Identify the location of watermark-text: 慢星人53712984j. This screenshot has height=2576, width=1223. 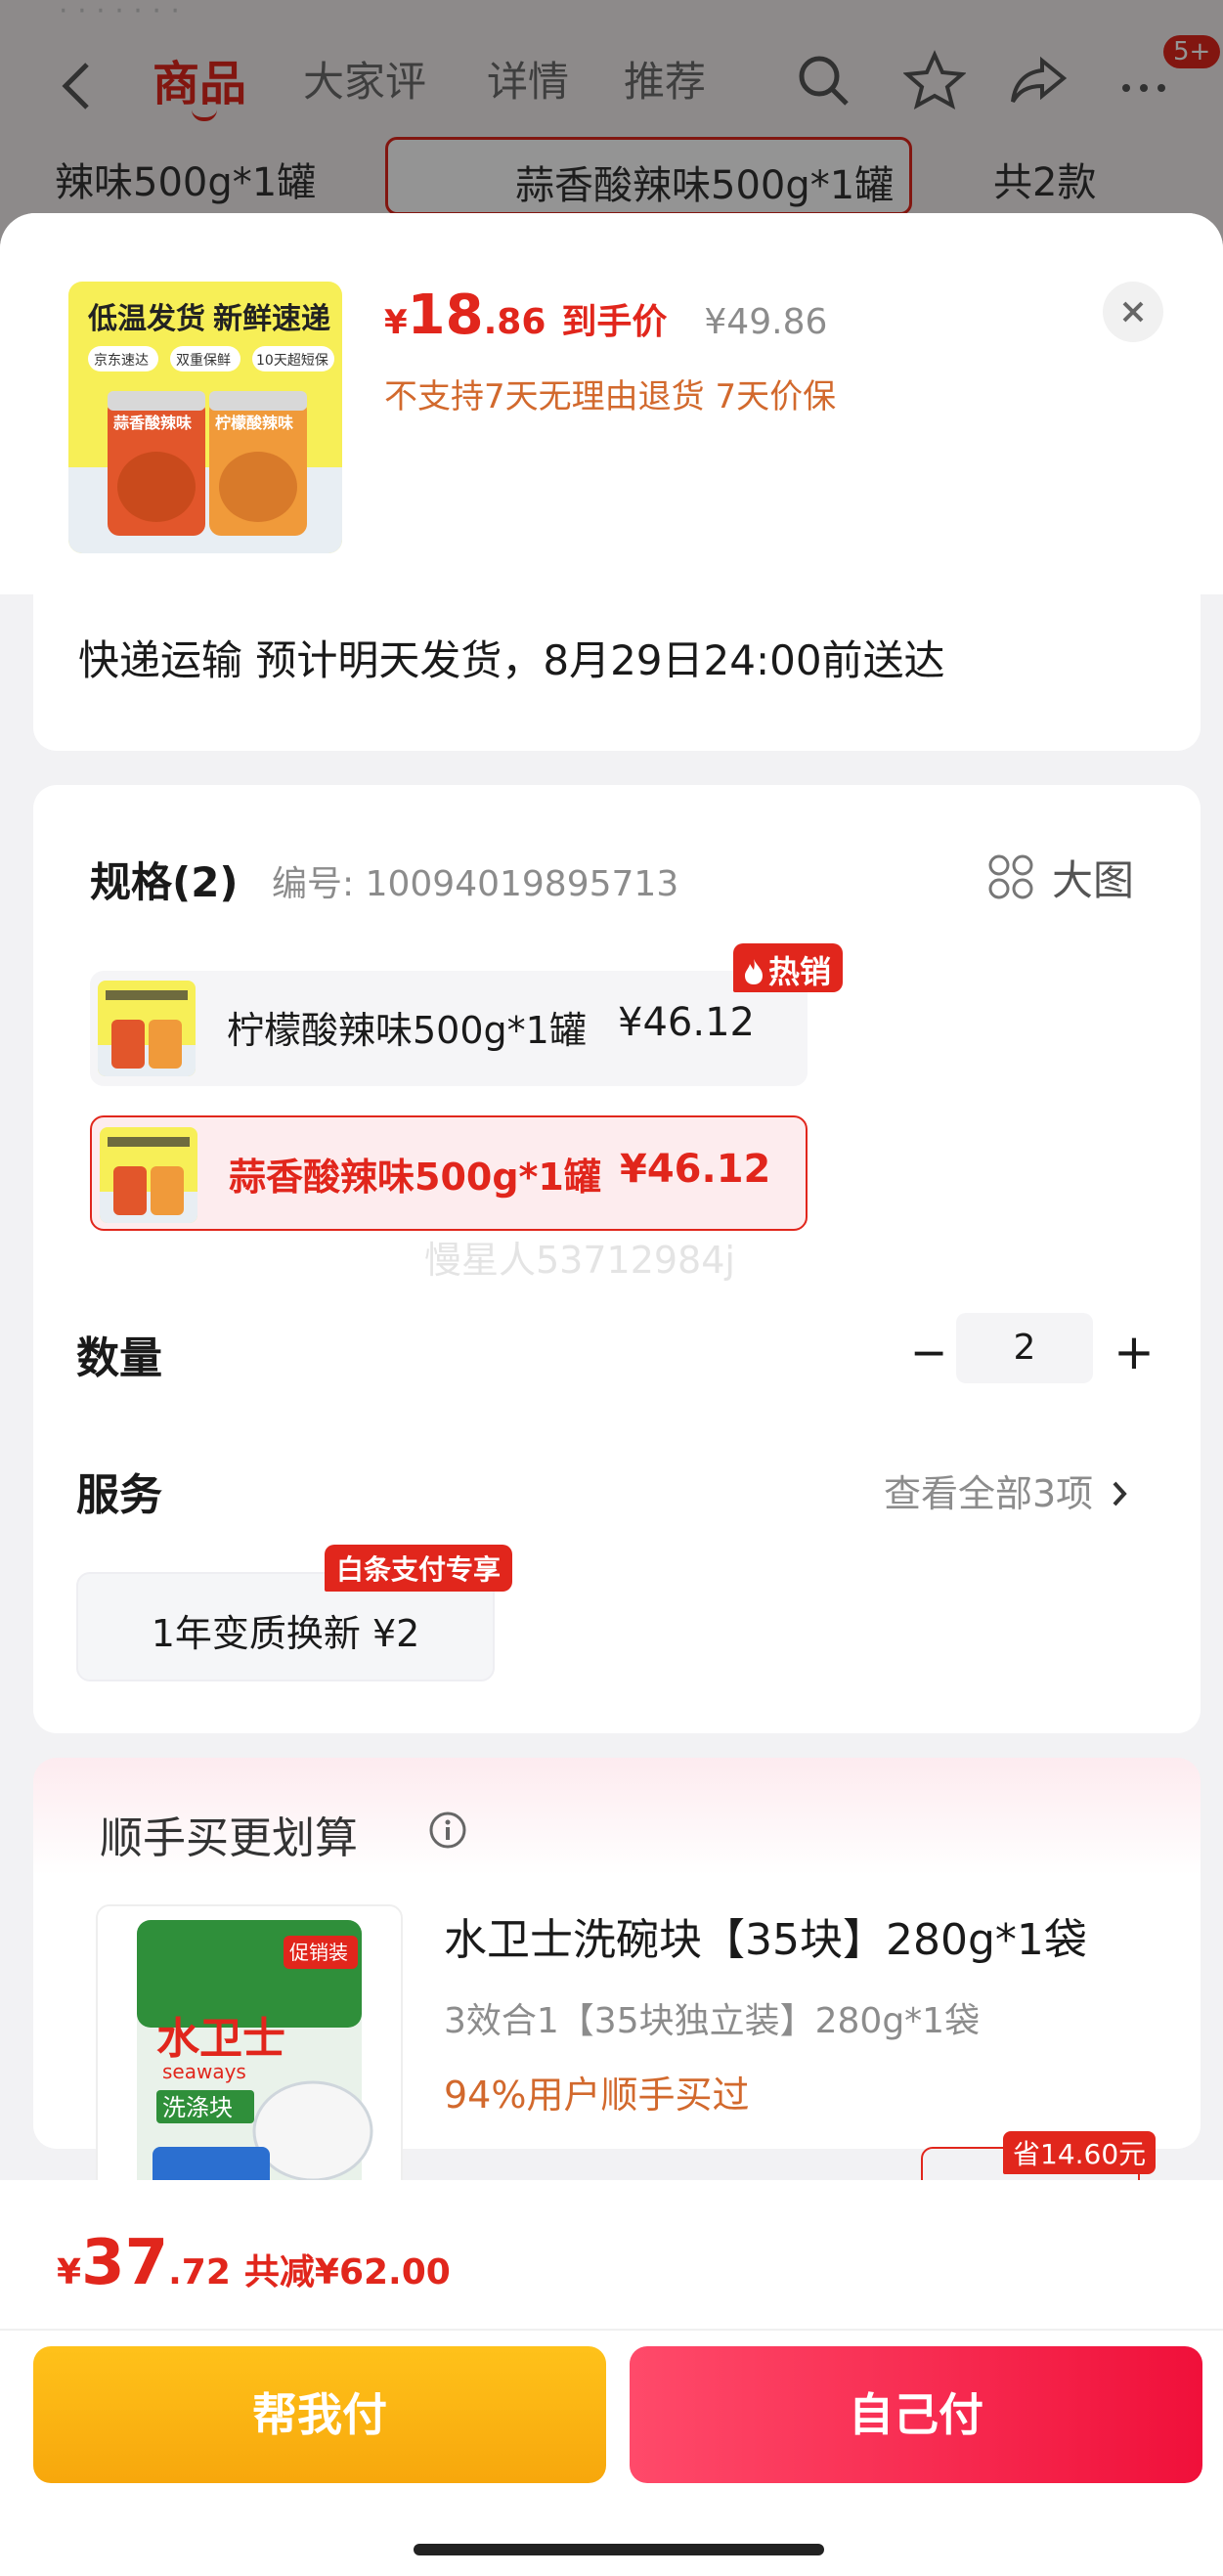
(579, 1260).